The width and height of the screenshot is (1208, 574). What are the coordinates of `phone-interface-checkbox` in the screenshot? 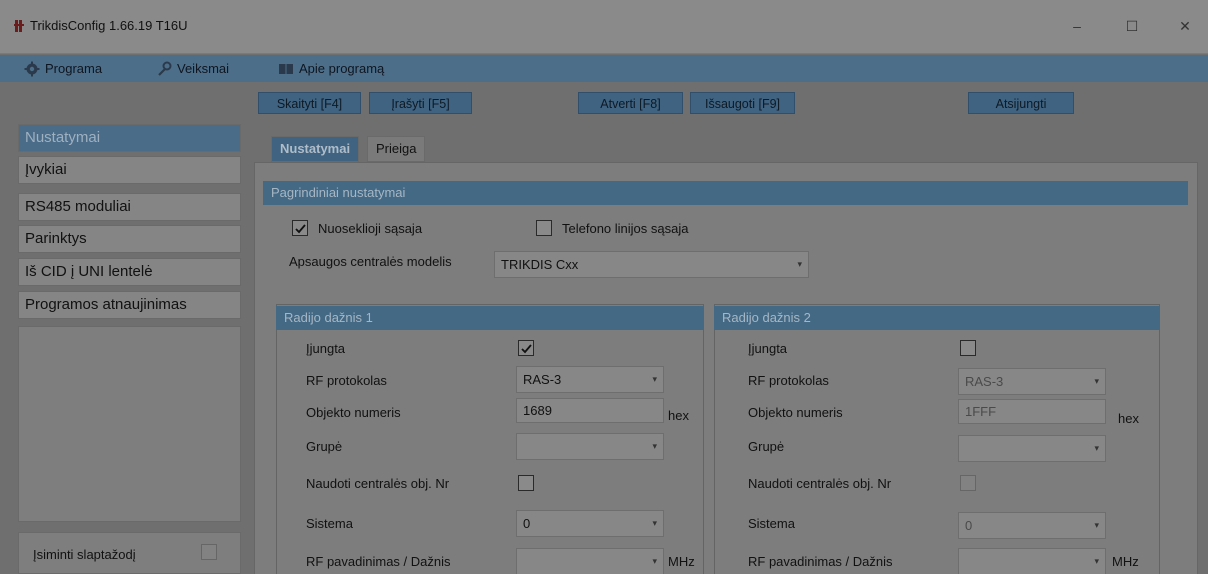 It's located at (544, 228).